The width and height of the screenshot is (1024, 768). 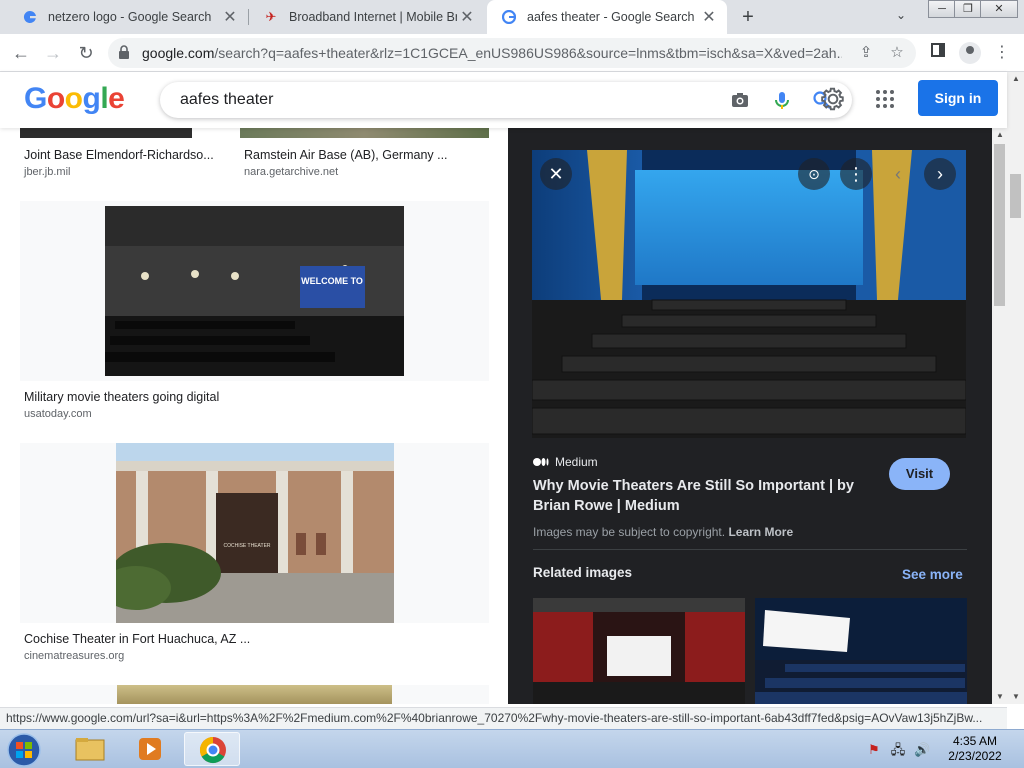 I want to click on media-player-icon, so click(x=150, y=749).